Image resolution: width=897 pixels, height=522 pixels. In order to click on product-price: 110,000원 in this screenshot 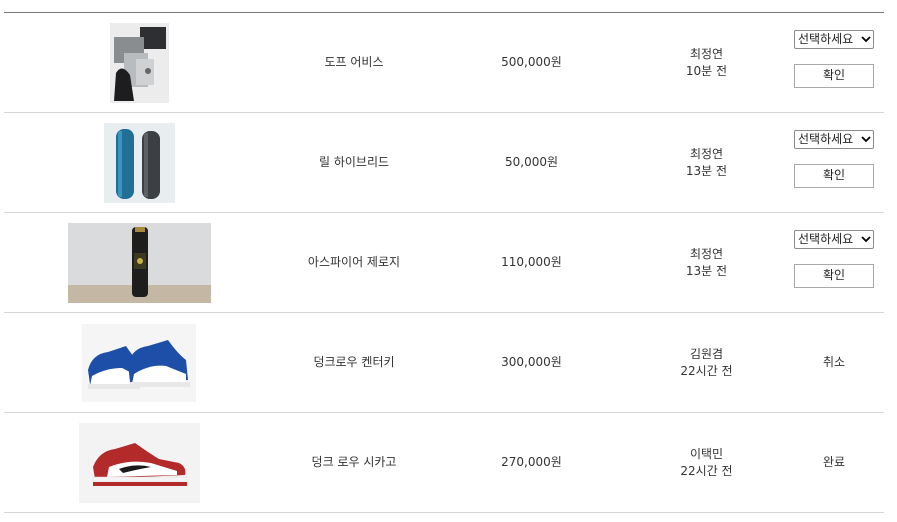, I will do `click(531, 262)`.